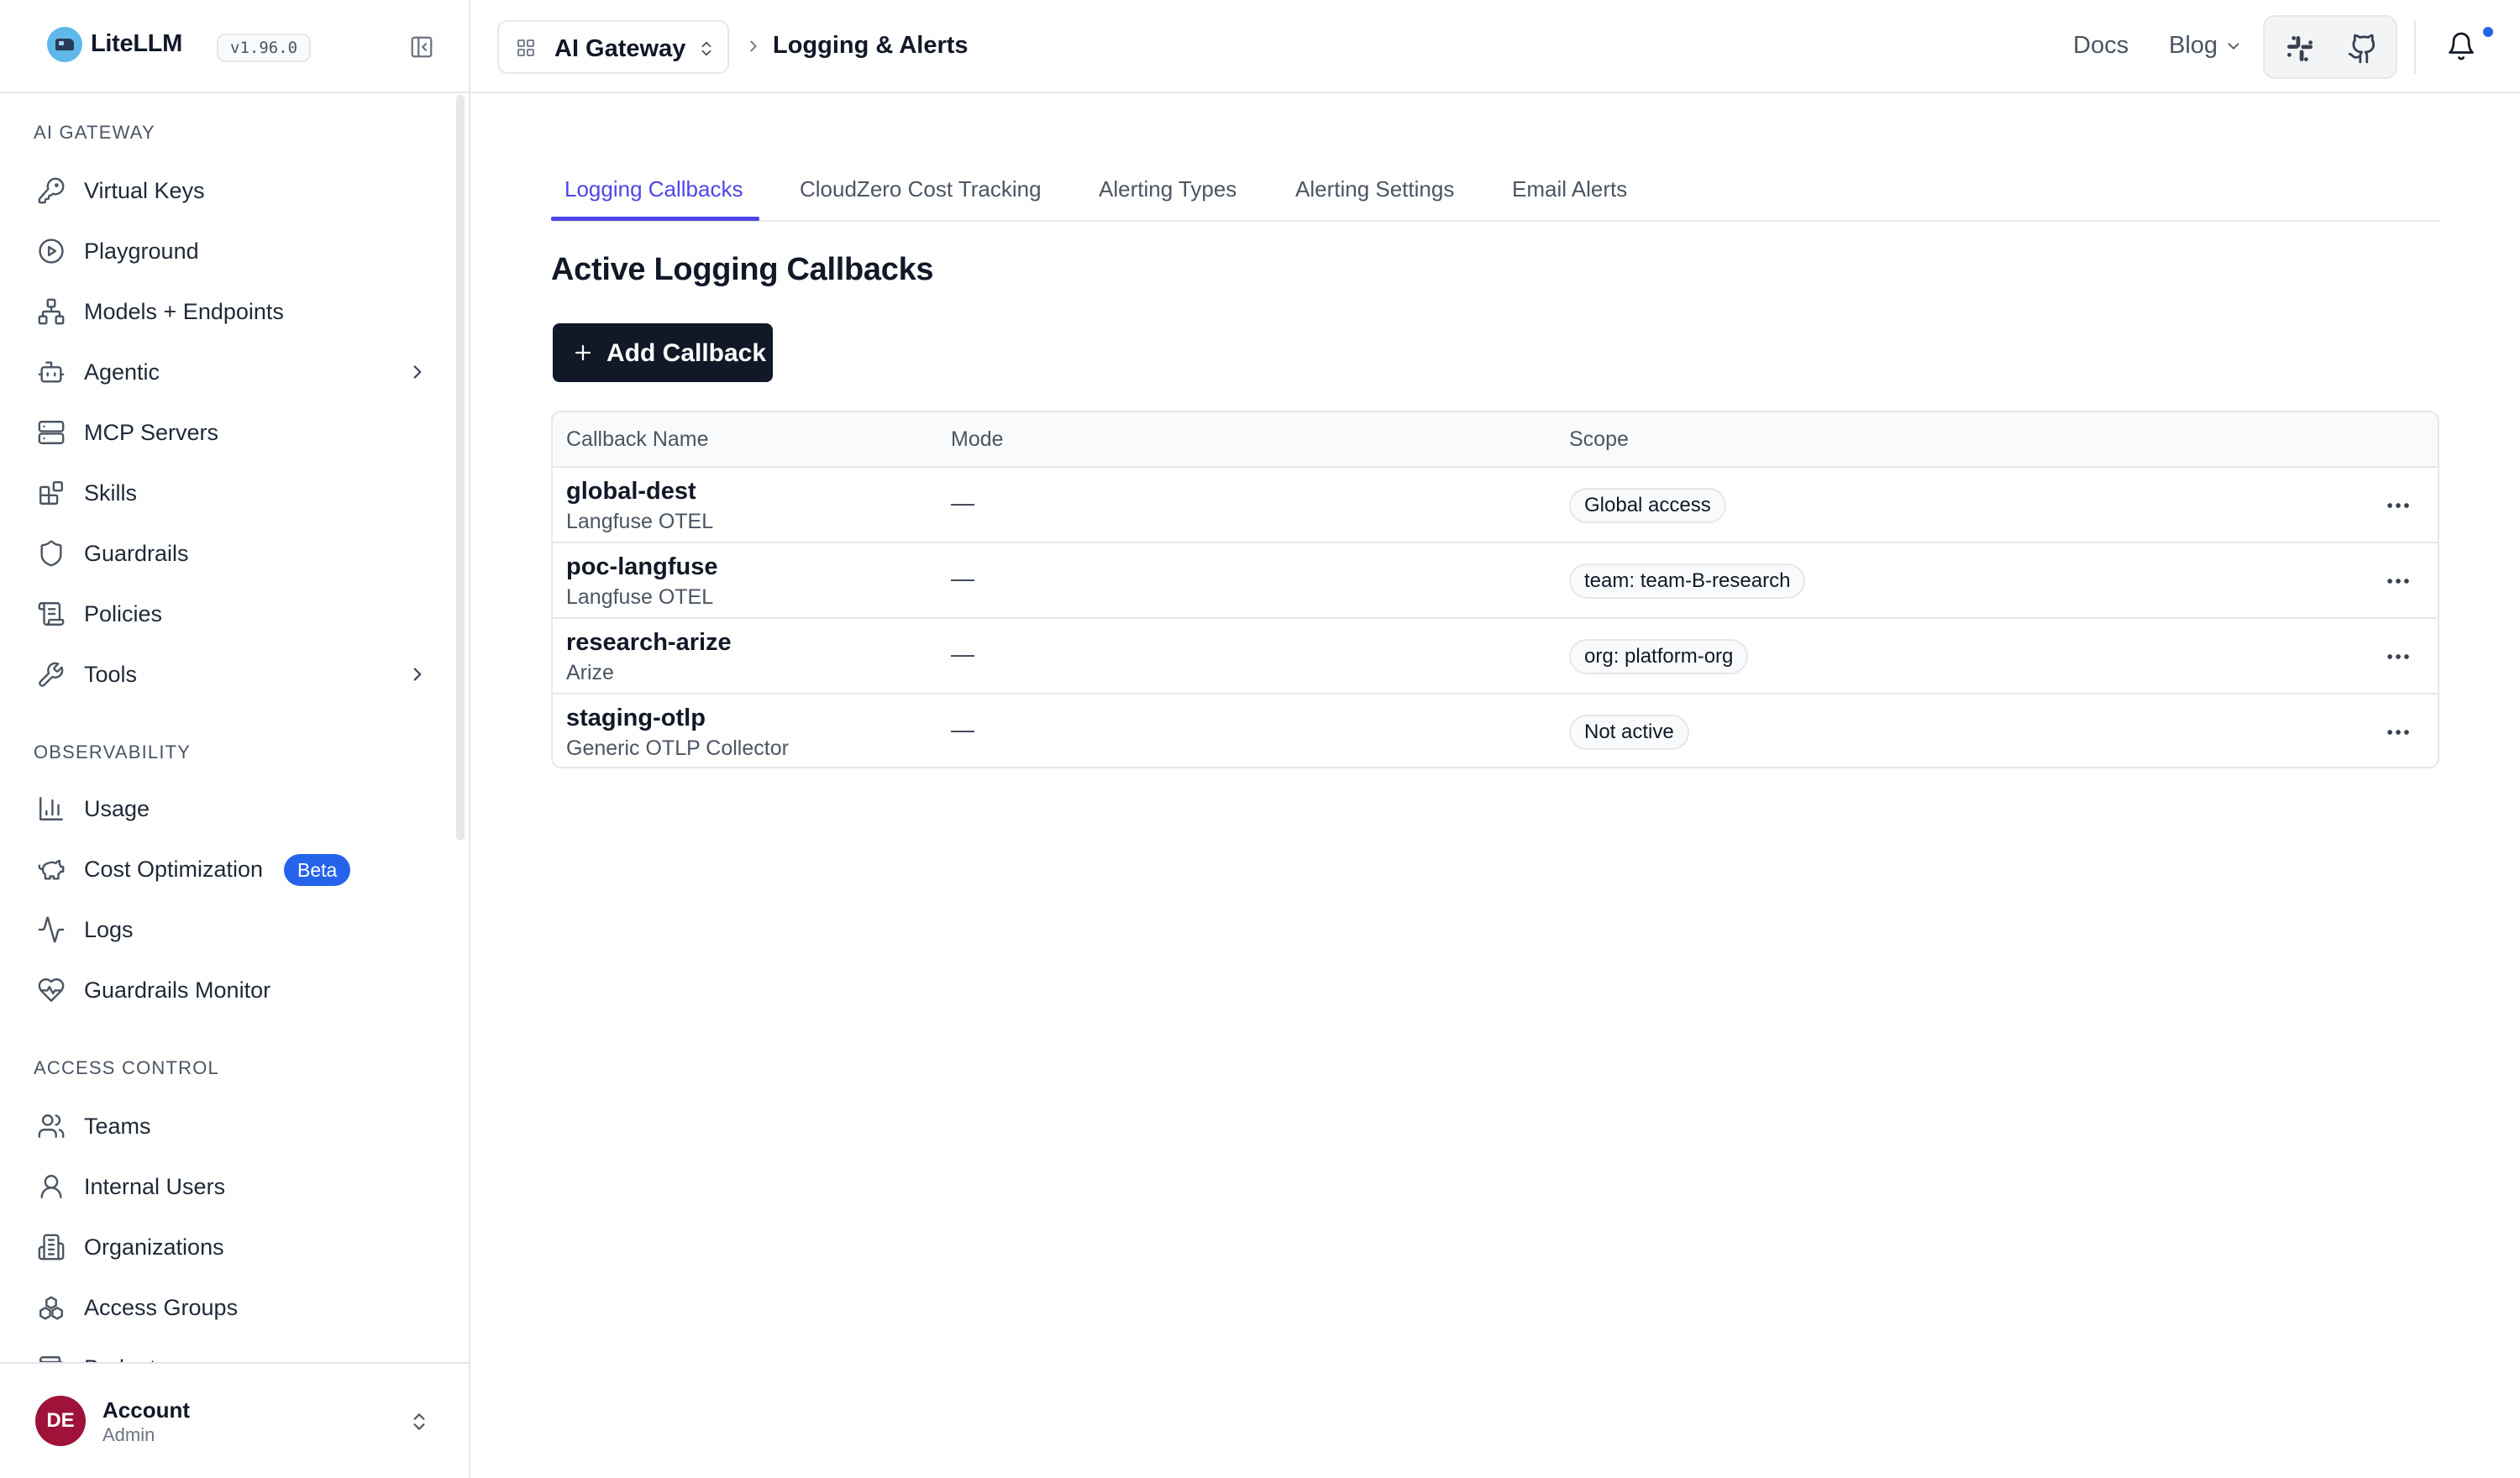 This screenshot has height=1478, width=2520. I want to click on breadcrumb-chevron-icon, so click(753, 46).